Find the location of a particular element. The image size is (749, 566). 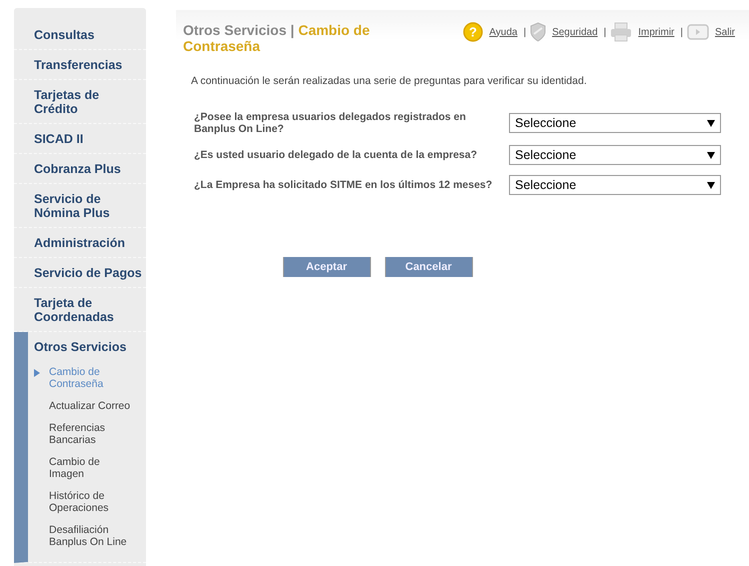

triangle-icon is located at coordinates (37, 373).